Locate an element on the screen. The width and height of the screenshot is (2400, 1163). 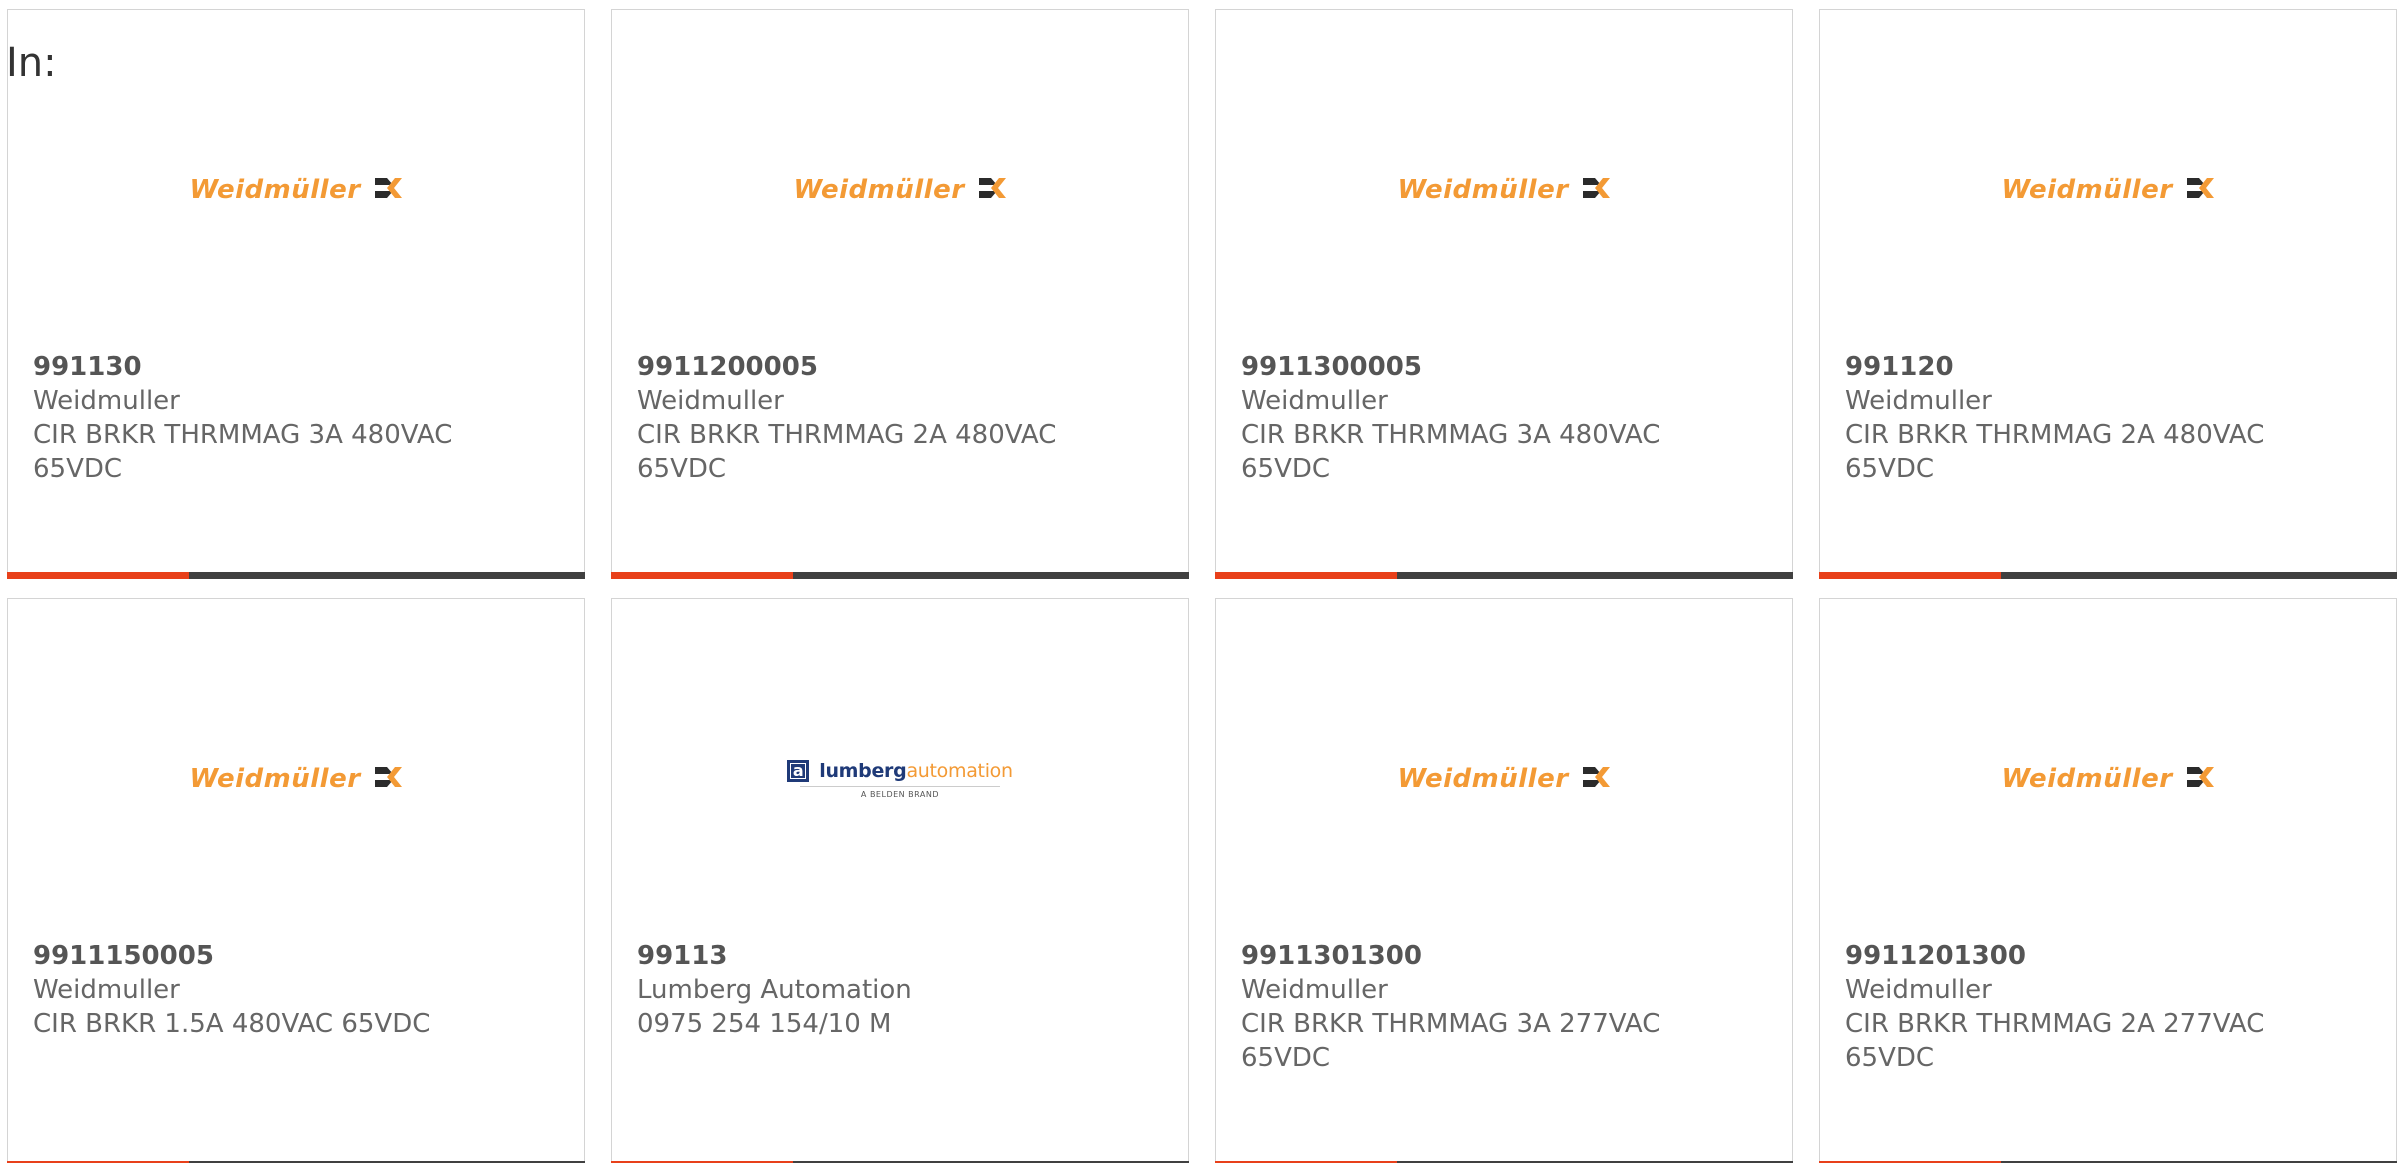
lumberg-logo-icon: a is located at coordinates (798, 770).